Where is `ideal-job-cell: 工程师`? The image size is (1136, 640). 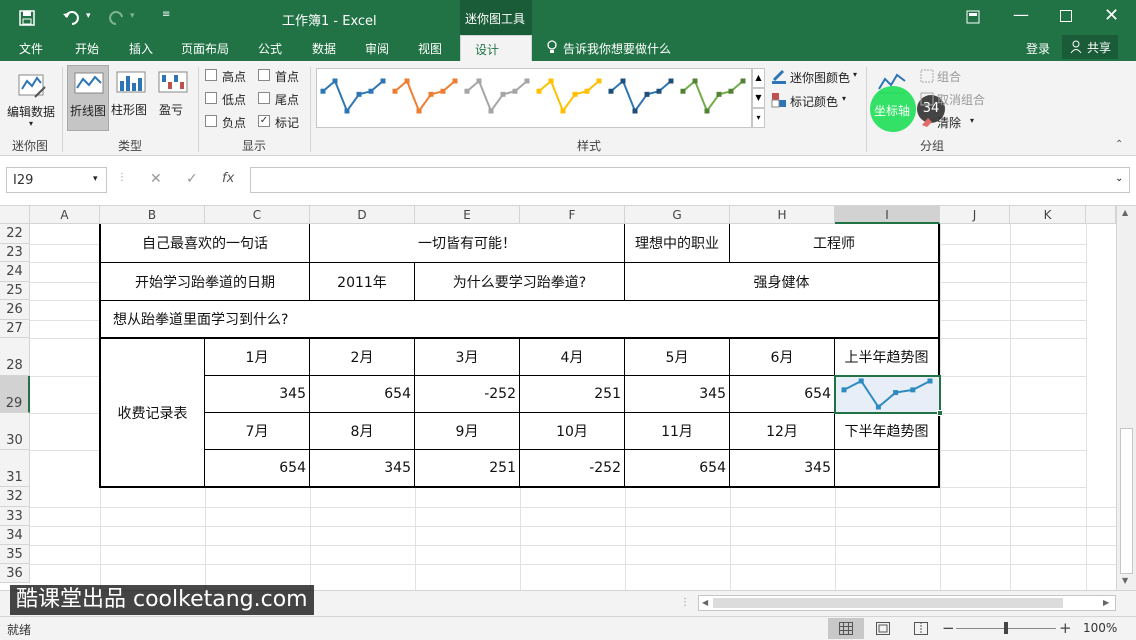
ideal-job-cell: 工程师 is located at coordinates (834, 243).